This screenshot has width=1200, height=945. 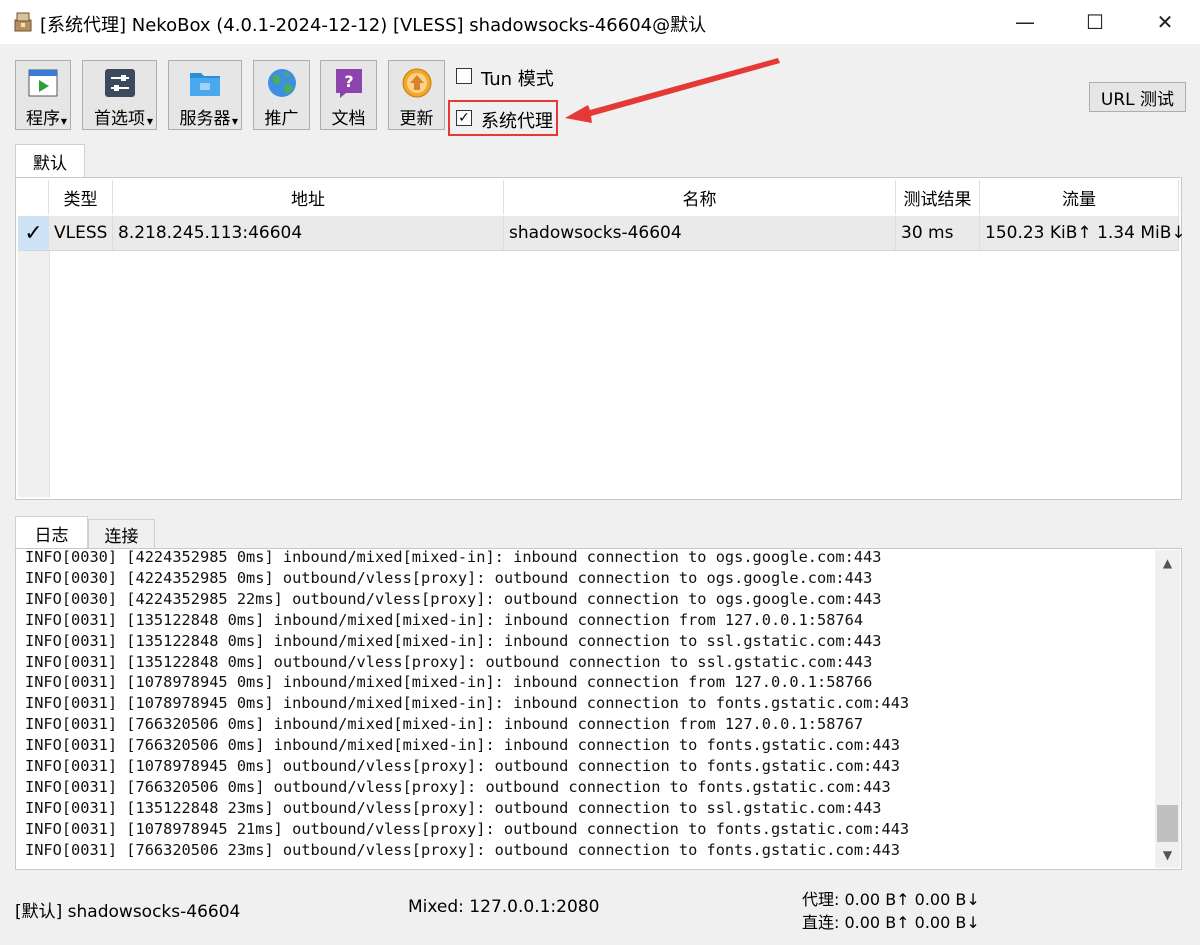 What do you see at coordinates (891, 922) in the screenshot?
I see `status-direct-traffic: 直连: 0.00 B↑ 0.00 B↓` at bounding box center [891, 922].